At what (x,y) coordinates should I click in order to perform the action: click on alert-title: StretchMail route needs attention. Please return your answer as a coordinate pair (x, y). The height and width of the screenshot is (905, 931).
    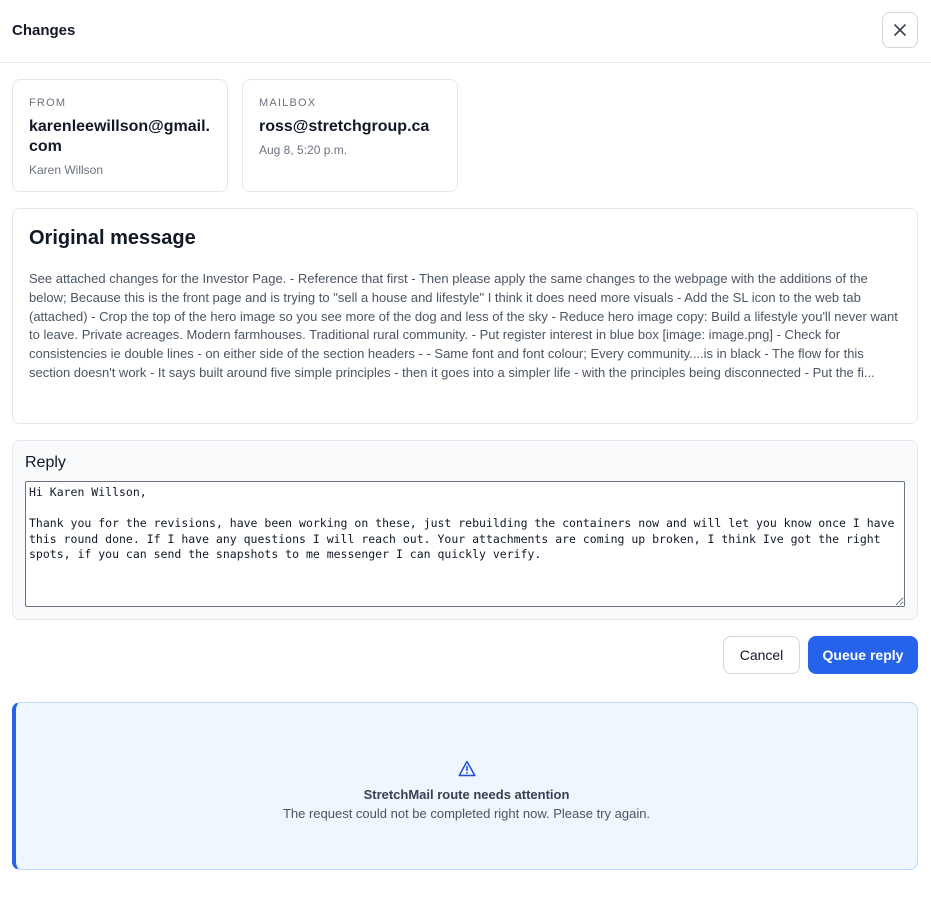
    Looking at the image, I should click on (466, 794).